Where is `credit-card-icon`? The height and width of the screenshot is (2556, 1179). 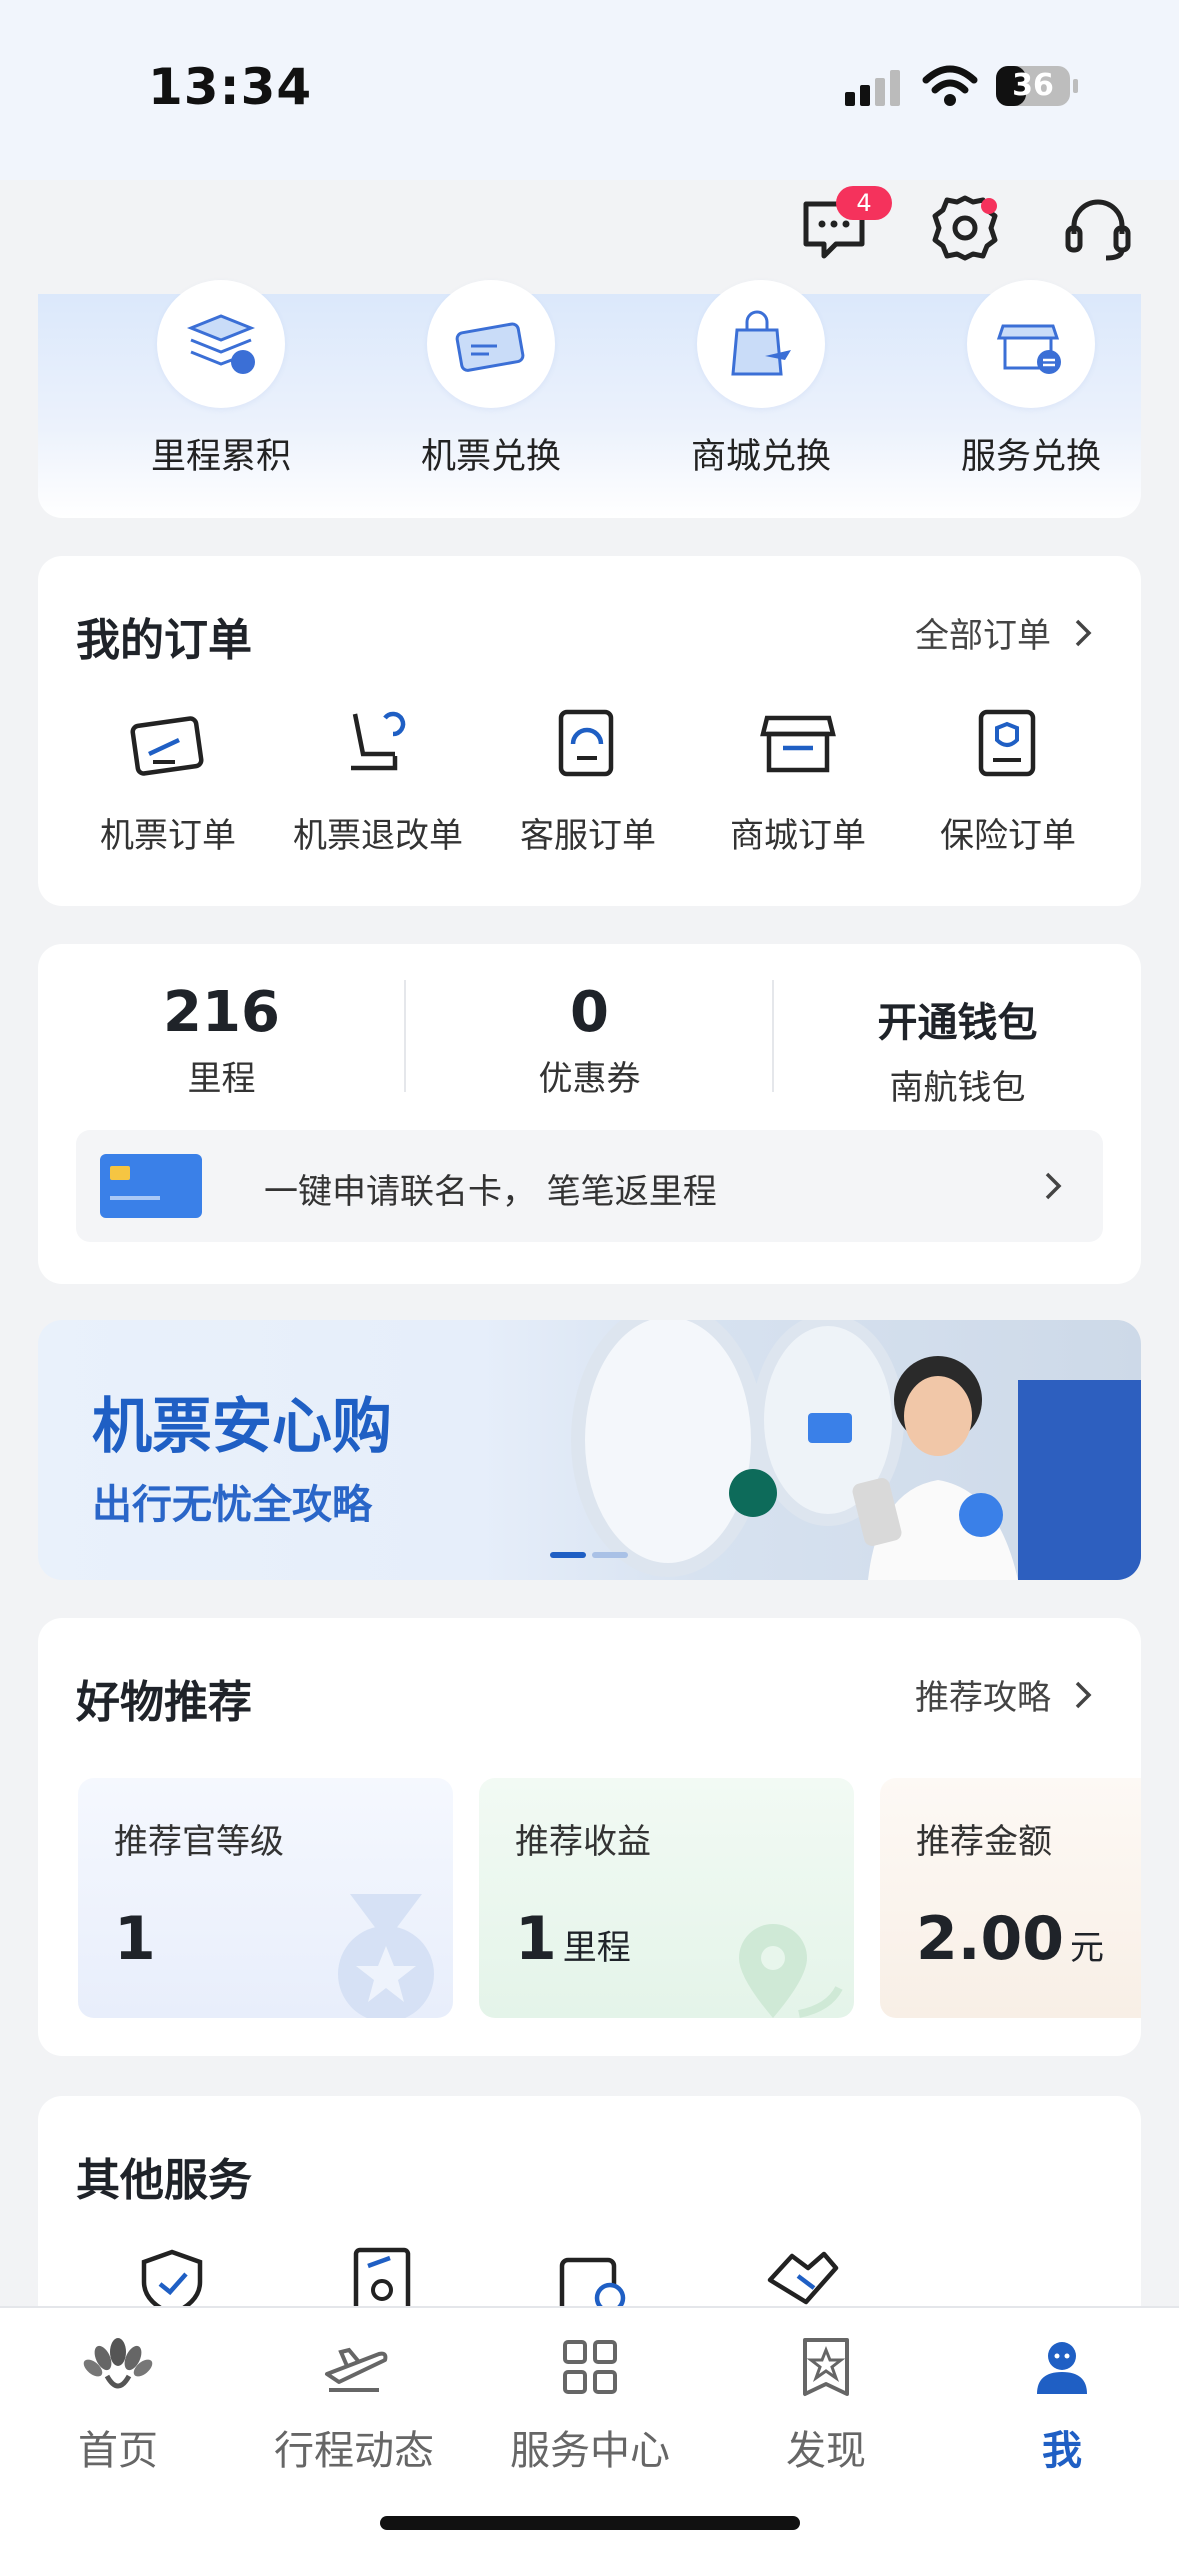
credit-card-icon is located at coordinates (151, 1186).